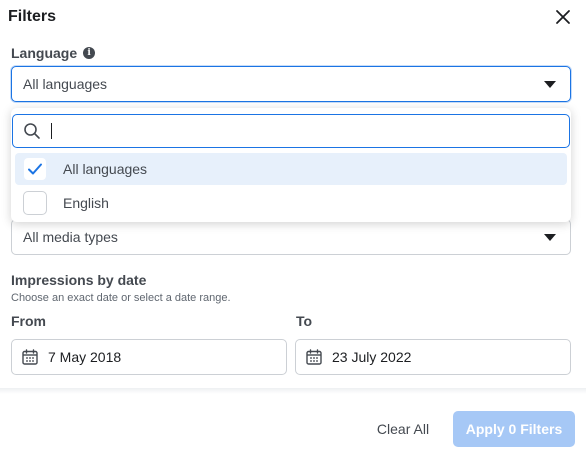 The width and height of the screenshot is (586, 459). I want to click on from-date-value: 7 May 2018, so click(85, 357).